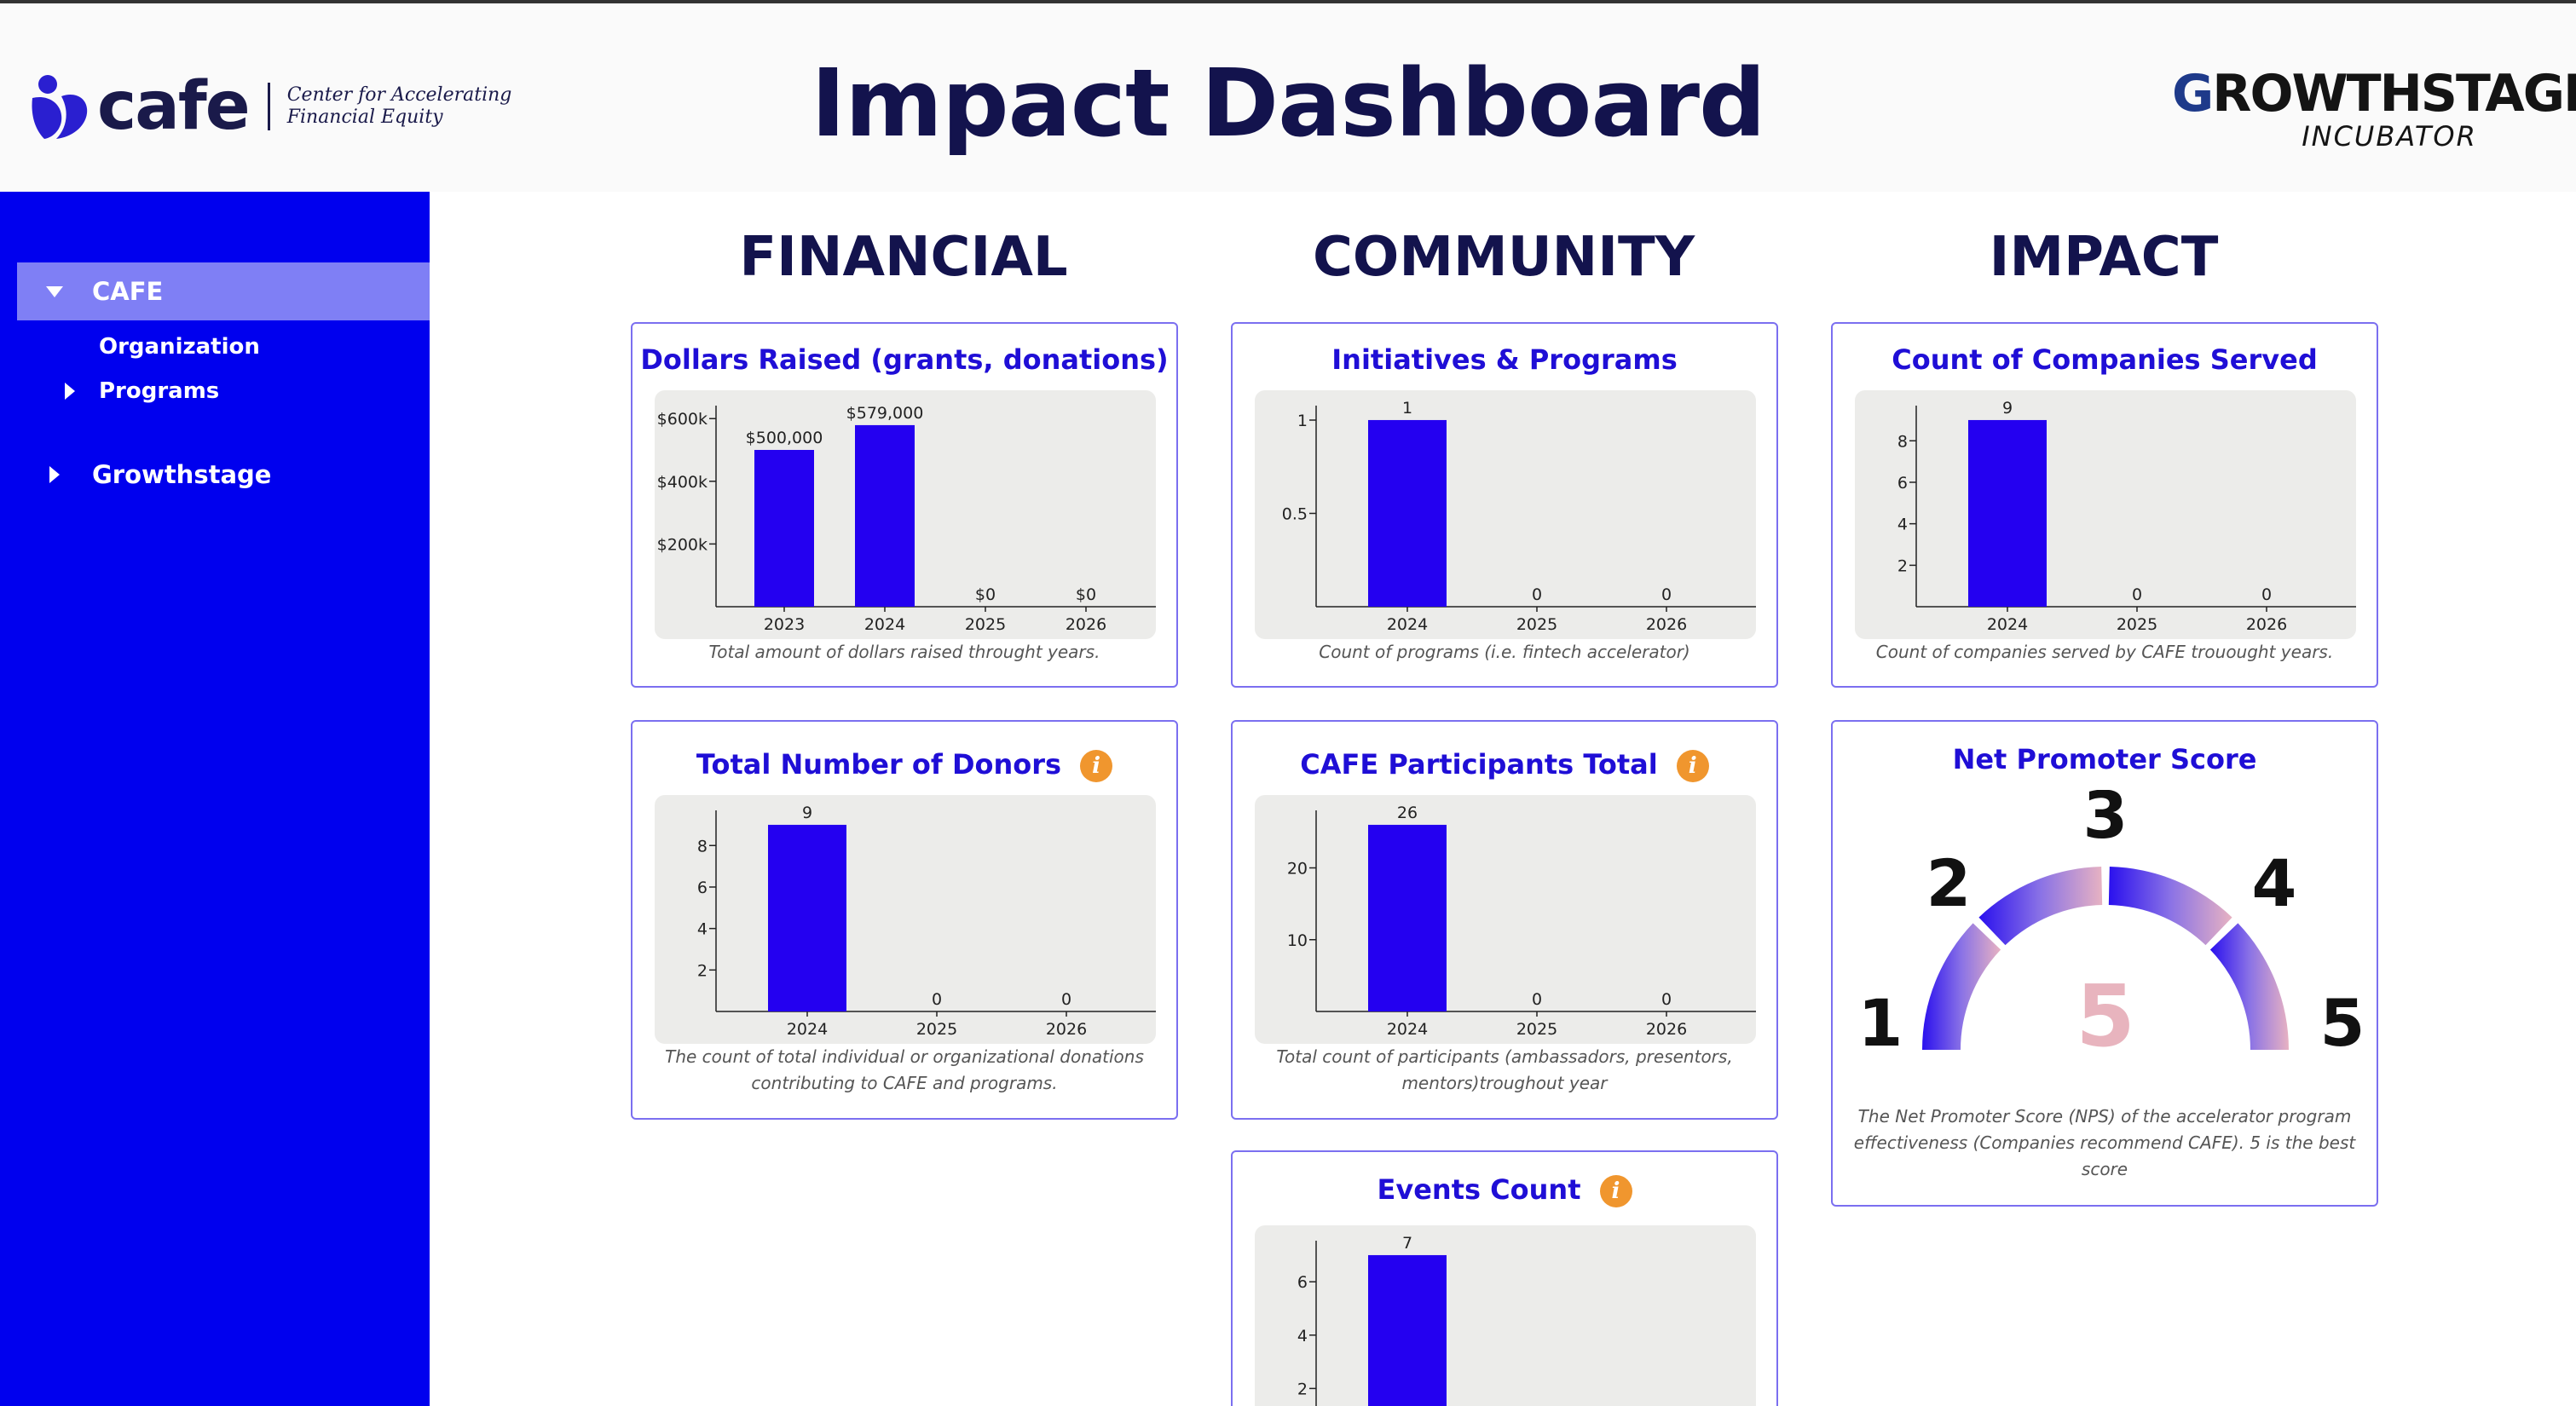 The width and height of the screenshot is (2576, 1406). Describe the element at coordinates (1880, 1023) in the screenshot. I see `nps-scale-label-1: 1` at that location.